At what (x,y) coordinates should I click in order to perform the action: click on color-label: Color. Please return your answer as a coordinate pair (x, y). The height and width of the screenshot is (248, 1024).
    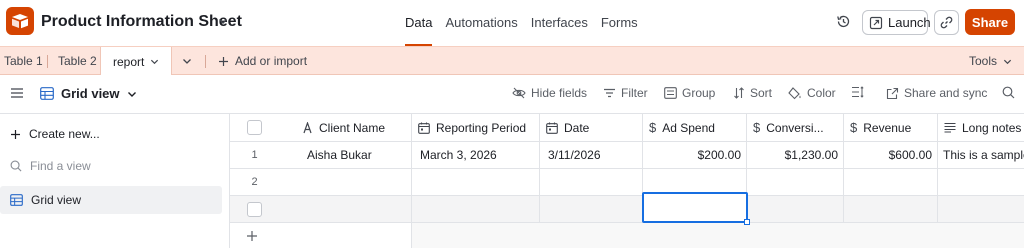
    Looking at the image, I should click on (821, 93).